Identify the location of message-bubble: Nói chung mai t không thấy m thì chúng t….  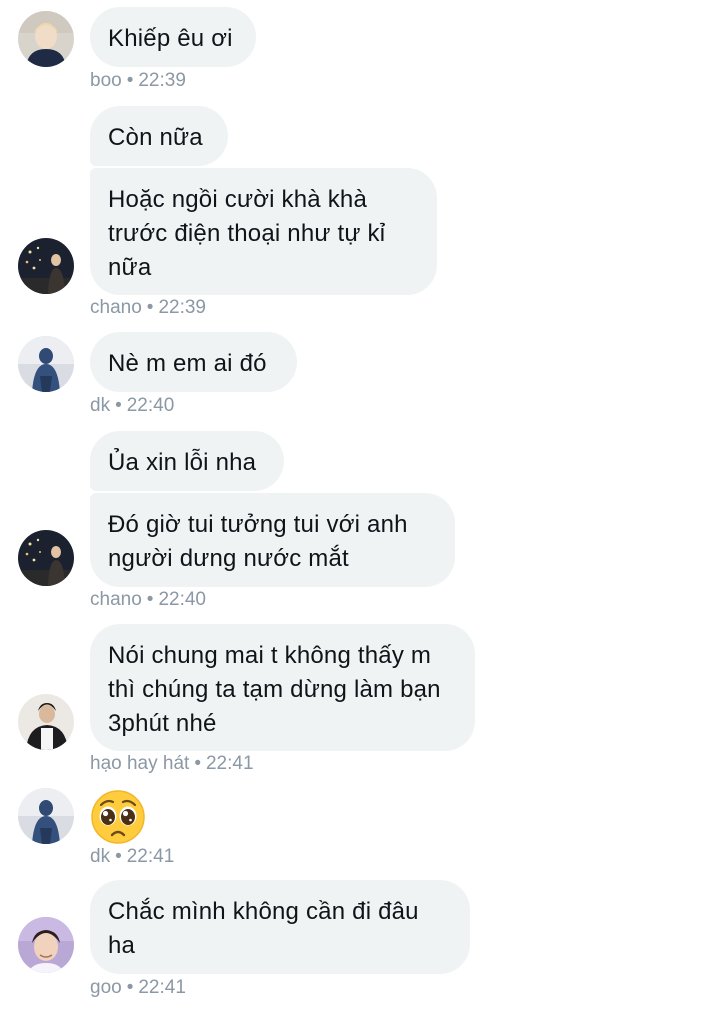
(282, 687).